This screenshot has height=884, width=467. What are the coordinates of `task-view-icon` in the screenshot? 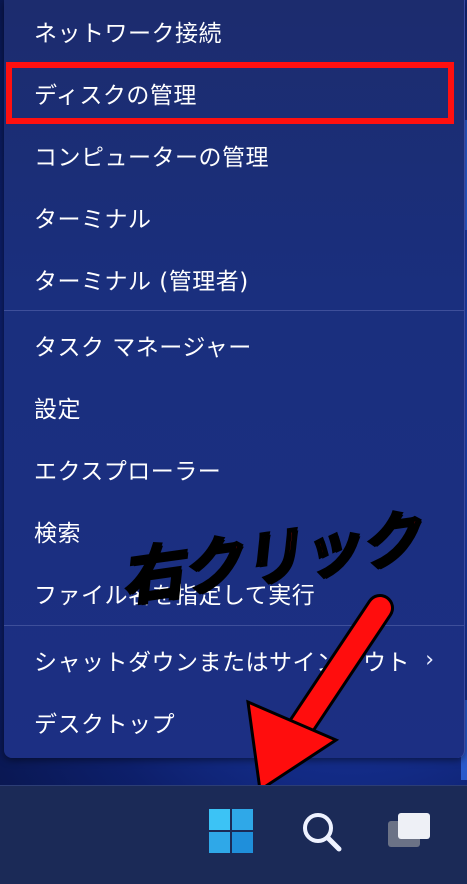 It's located at (409, 830).